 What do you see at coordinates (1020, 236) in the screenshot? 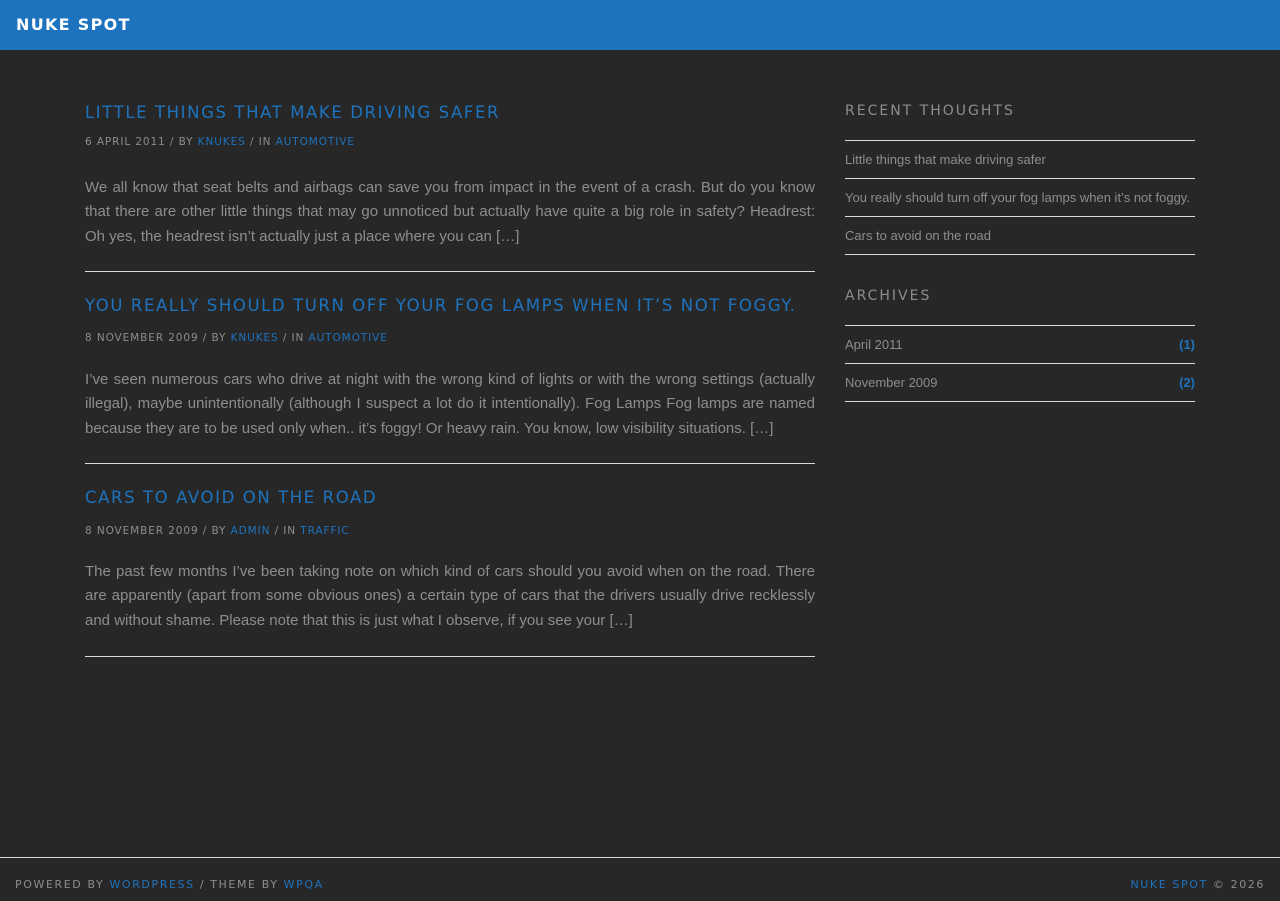
I see `recent-thought-item: Cars to avoid on the road` at bounding box center [1020, 236].